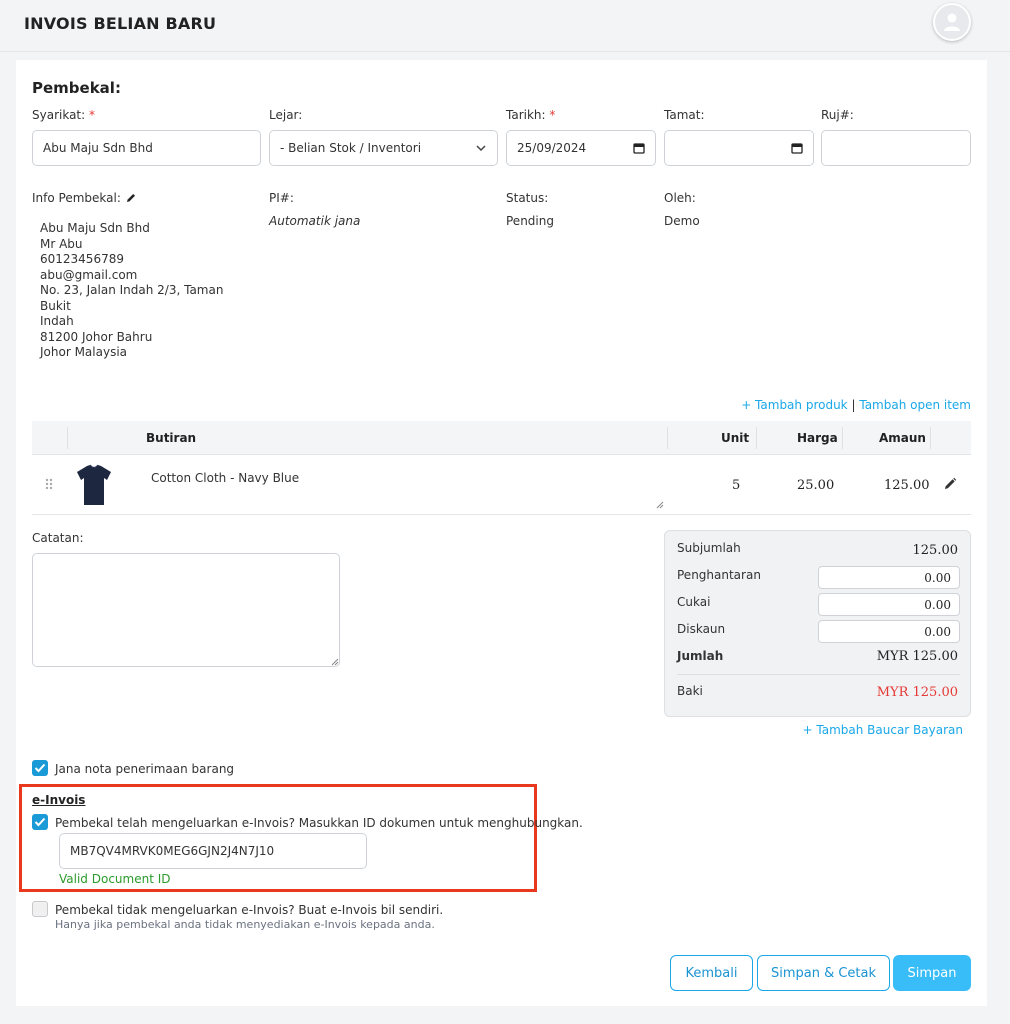 This screenshot has width=1010, height=1024. I want to click on save-and-print-button: Simpan & Cetak, so click(823, 973).